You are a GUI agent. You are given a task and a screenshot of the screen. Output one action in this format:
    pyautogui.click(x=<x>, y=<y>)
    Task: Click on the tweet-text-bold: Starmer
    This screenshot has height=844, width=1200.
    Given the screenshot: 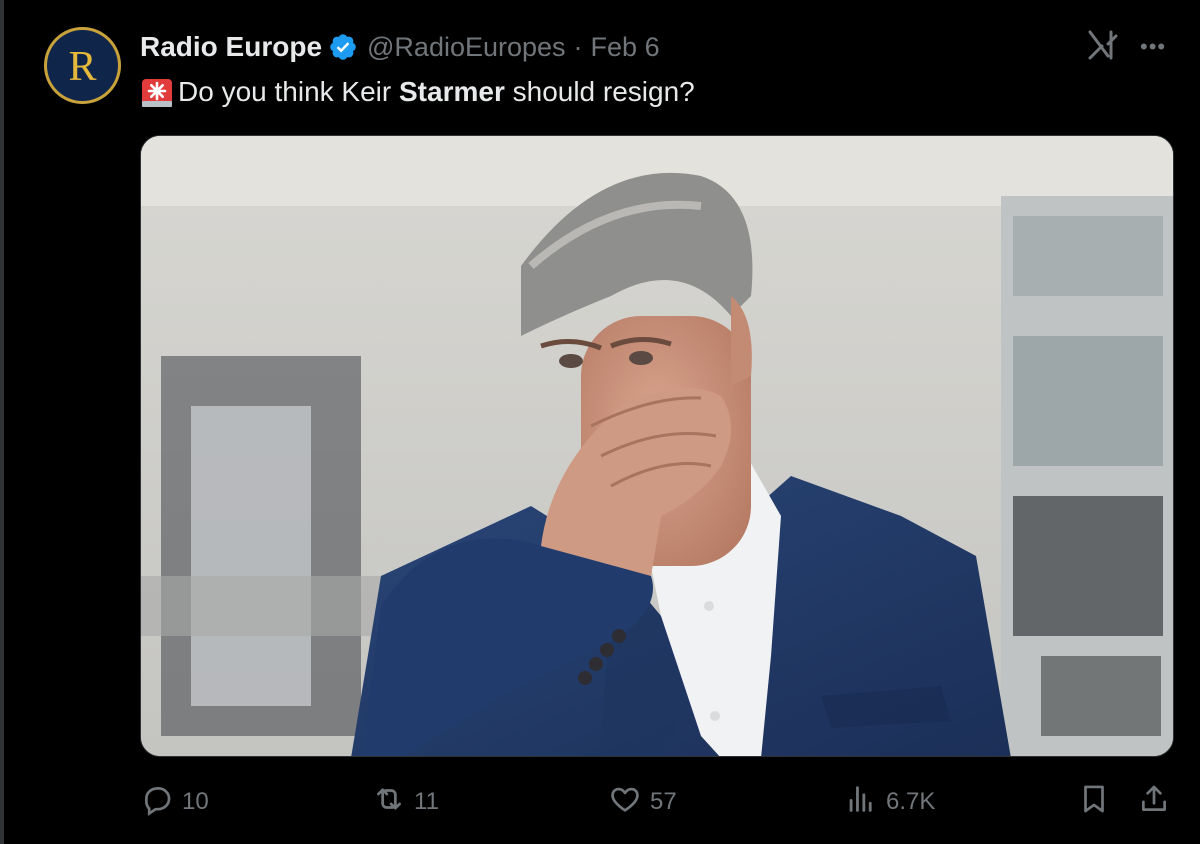 What is the action you would take?
    pyautogui.click(x=452, y=91)
    